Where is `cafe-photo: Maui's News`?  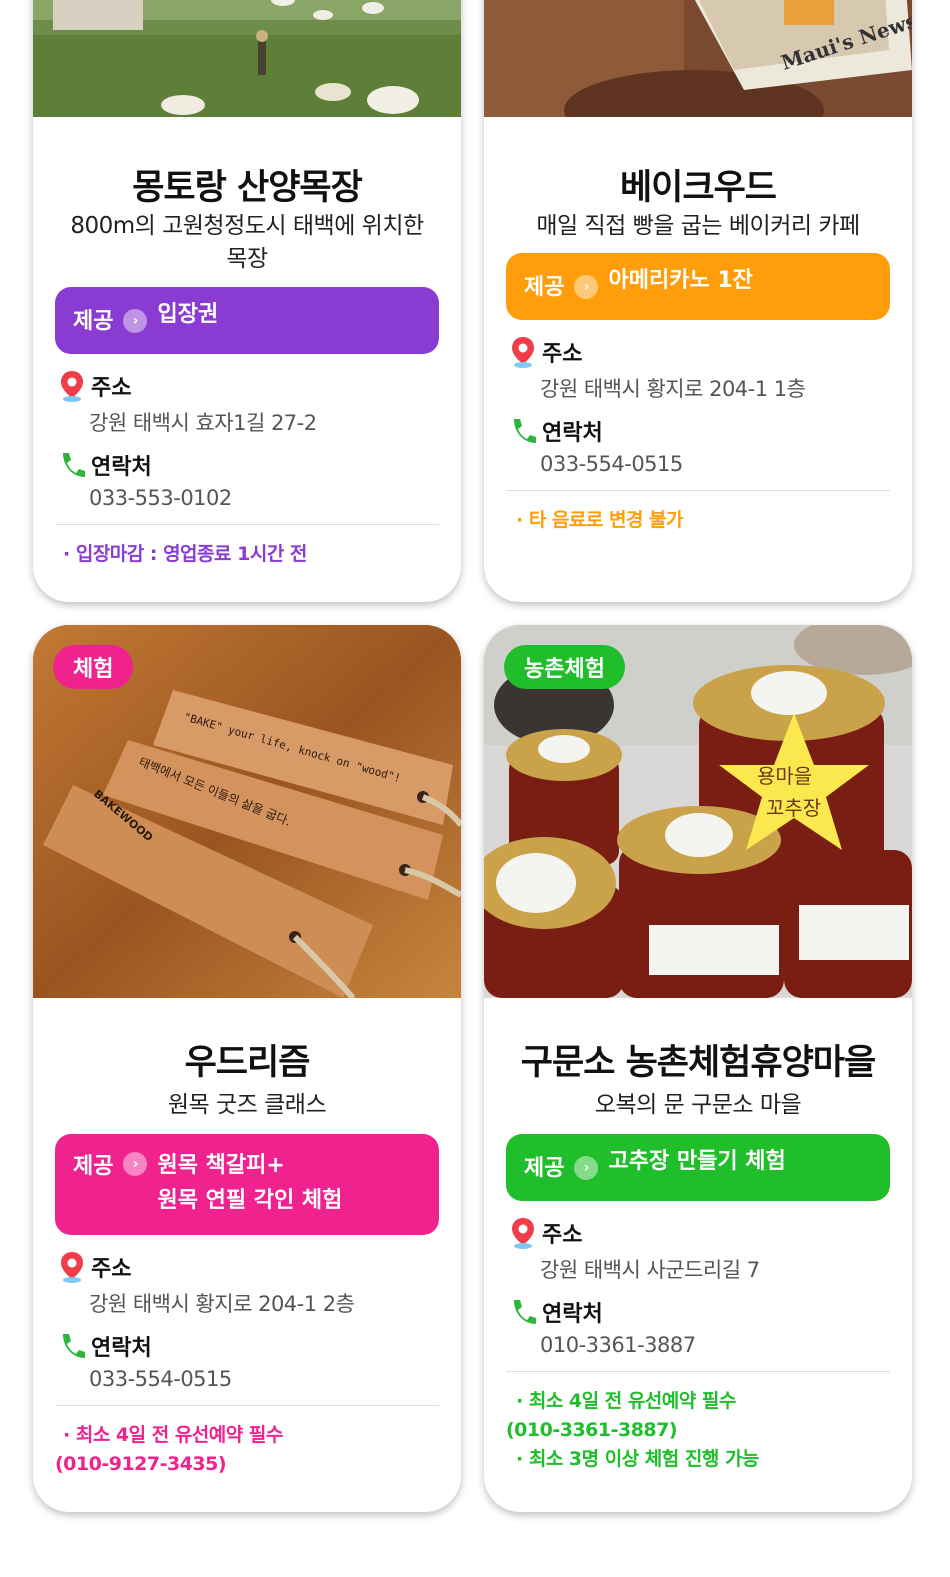 cafe-photo: Maui's News is located at coordinates (698, 58).